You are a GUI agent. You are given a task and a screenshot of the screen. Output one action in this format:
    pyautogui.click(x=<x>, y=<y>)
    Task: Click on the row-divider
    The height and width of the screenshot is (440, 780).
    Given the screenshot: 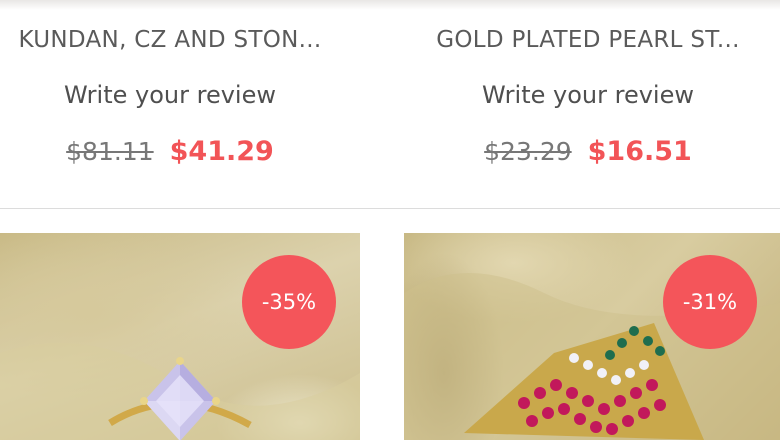 What is the action you would take?
    pyautogui.click(x=390, y=208)
    